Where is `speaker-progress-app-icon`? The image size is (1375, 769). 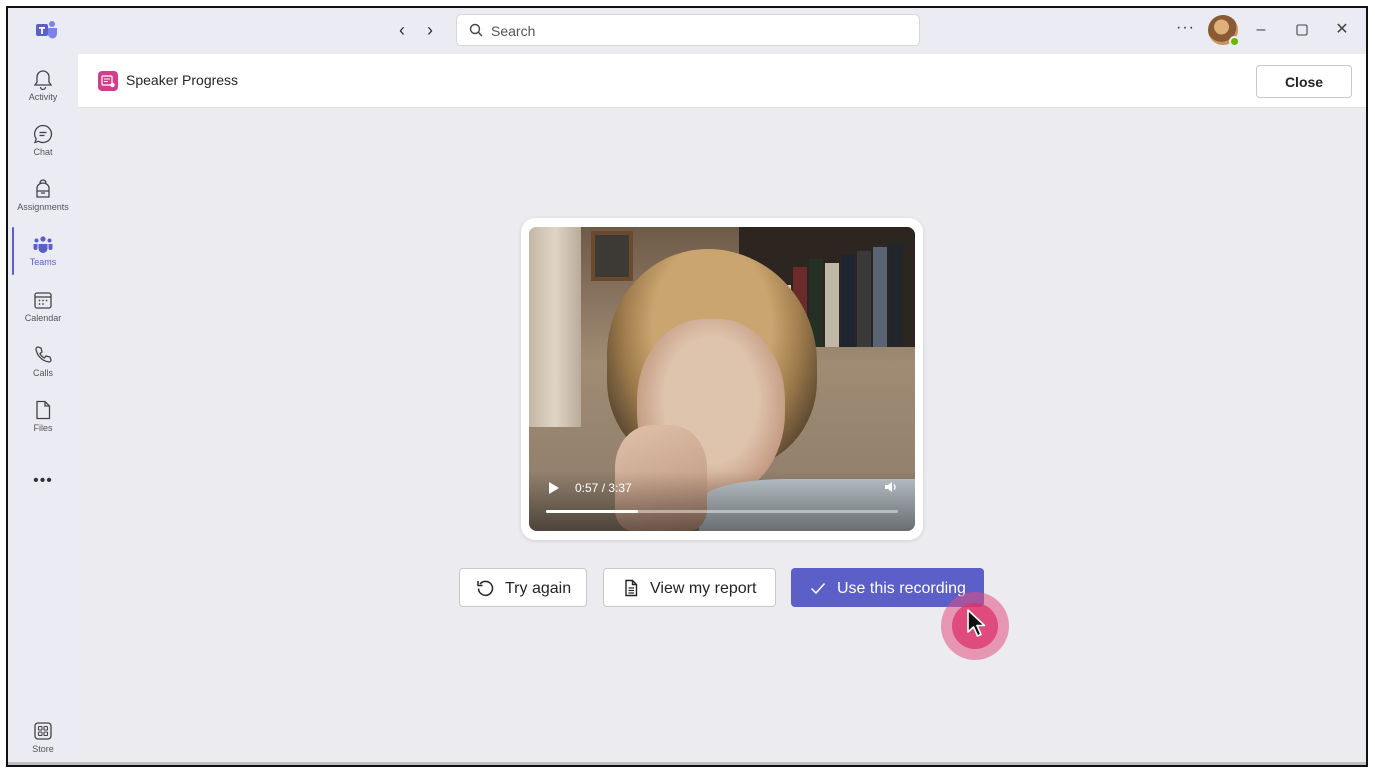
speaker-progress-app-icon is located at coordinates (108, 81).